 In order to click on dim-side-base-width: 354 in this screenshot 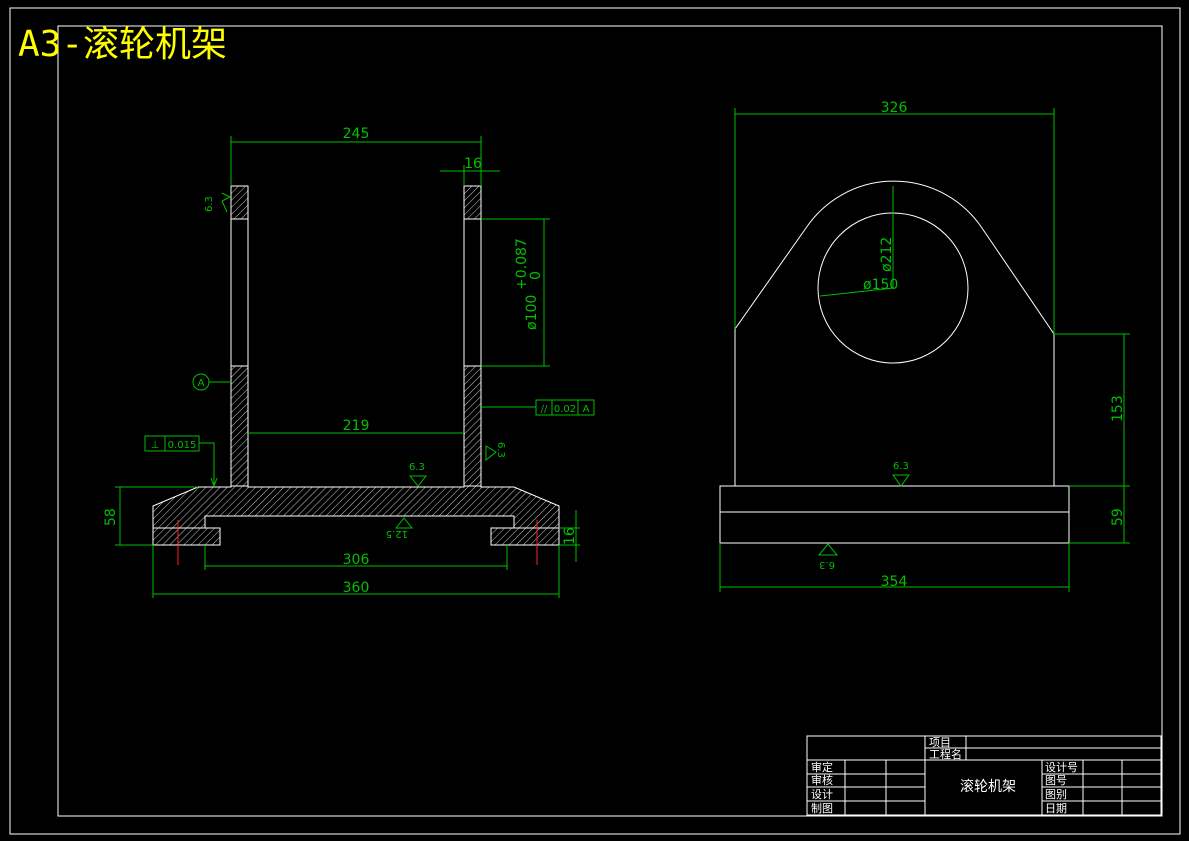, I will do `click(894, 582)`.